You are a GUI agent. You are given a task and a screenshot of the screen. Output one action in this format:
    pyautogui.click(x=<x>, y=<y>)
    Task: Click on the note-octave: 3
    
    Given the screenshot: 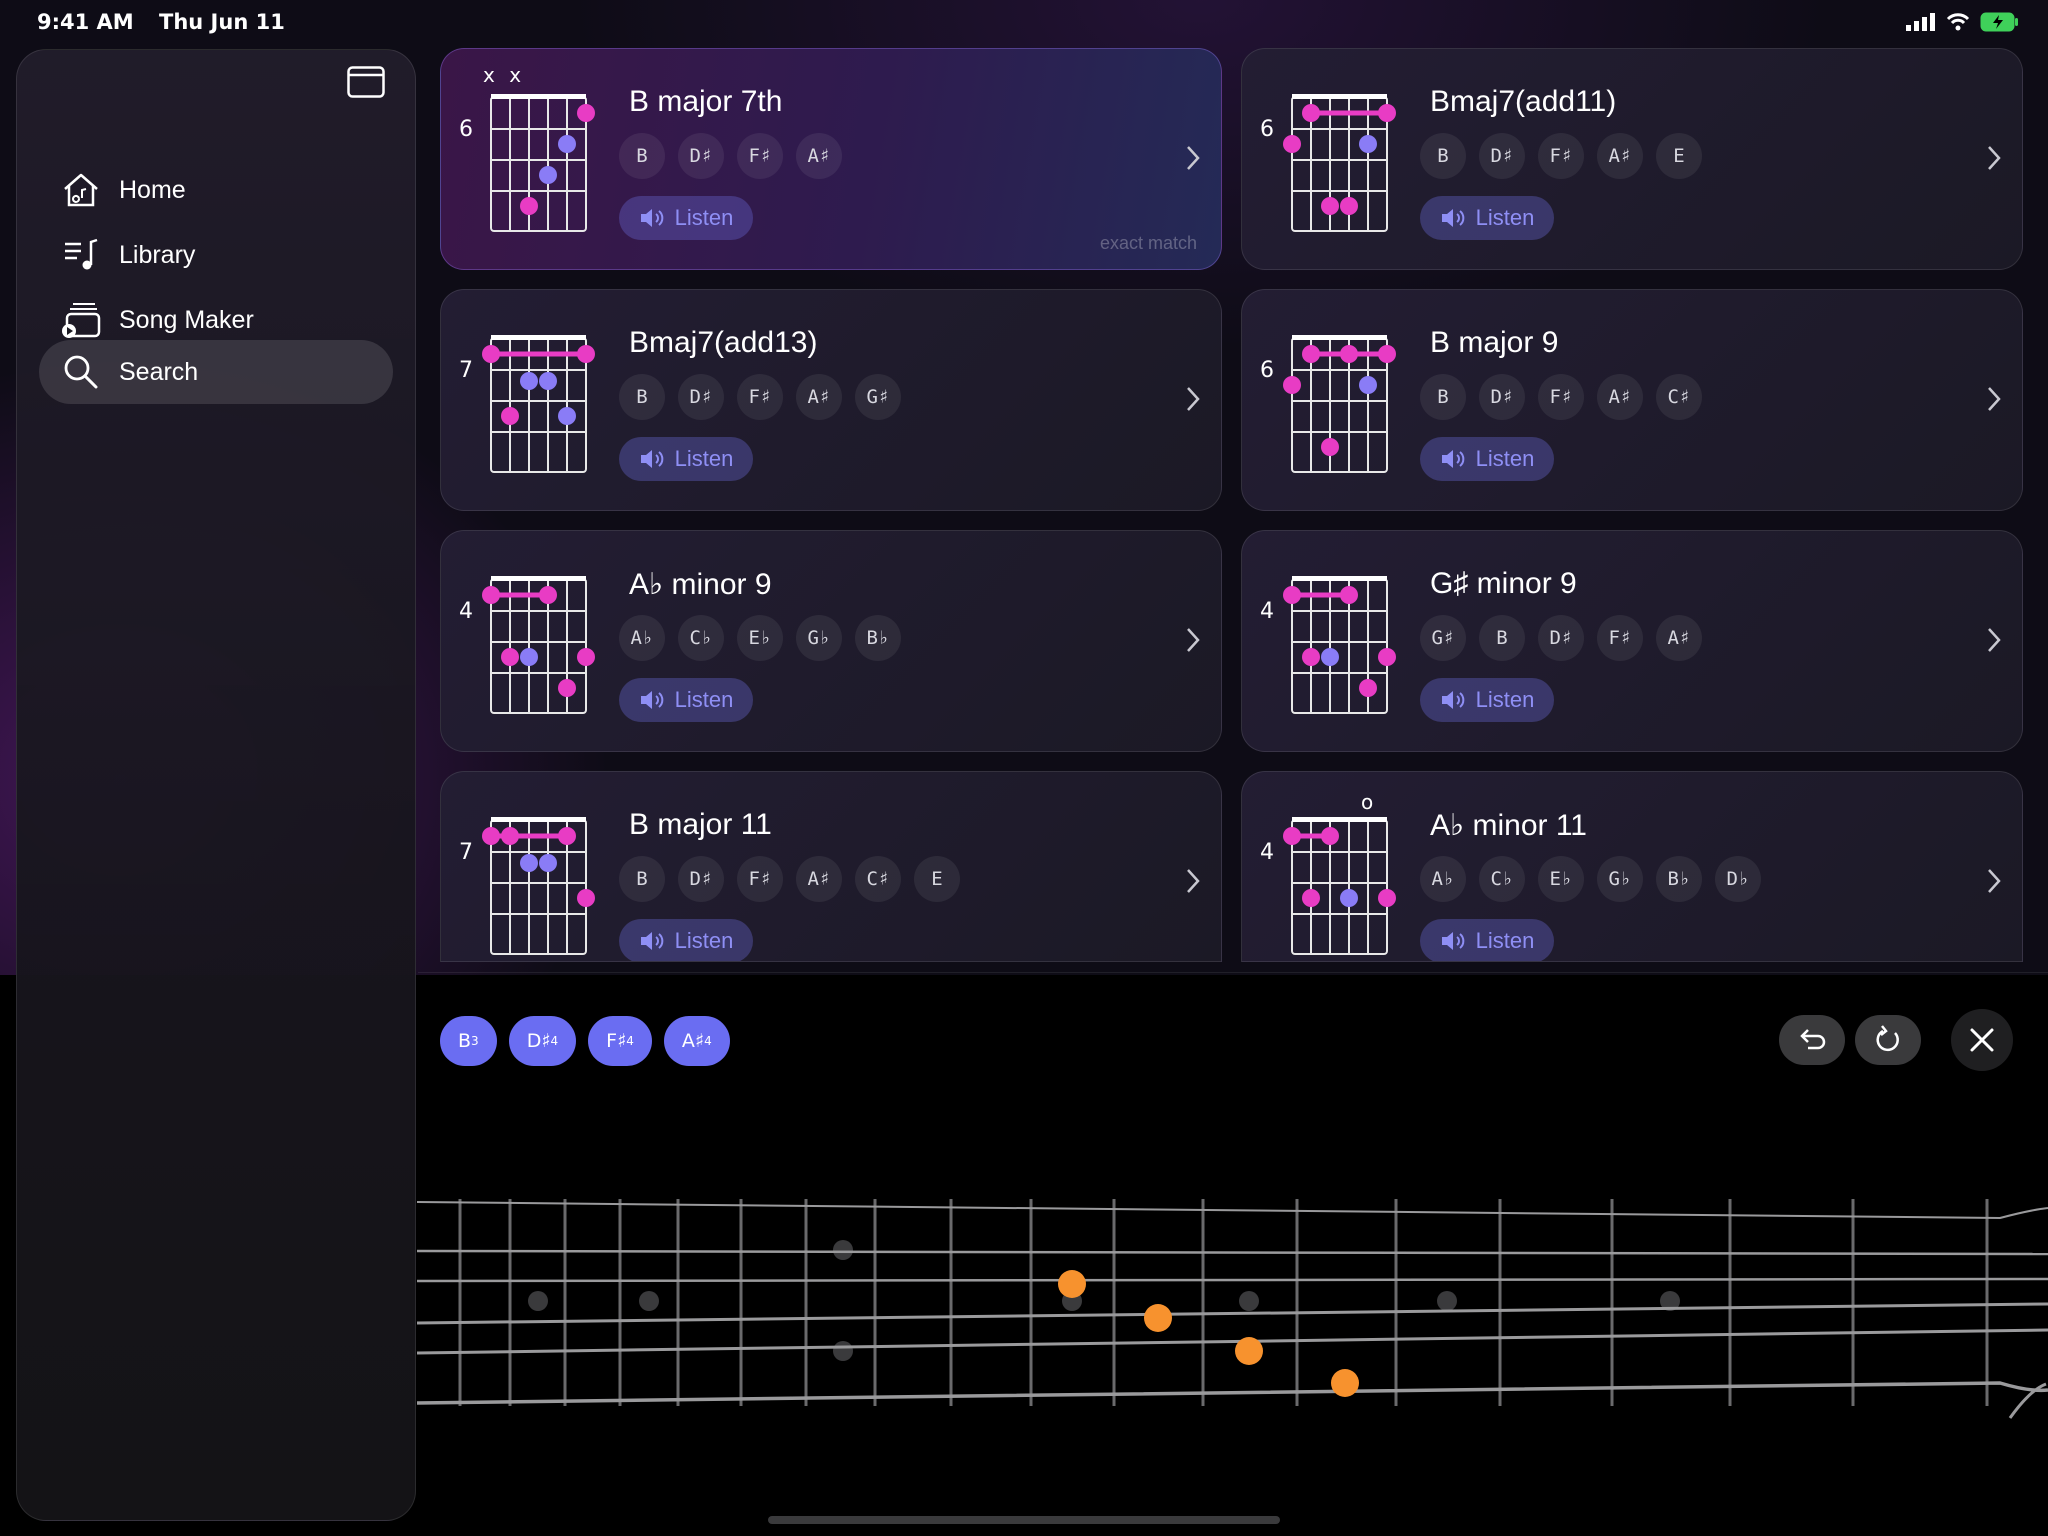 What is the action you would take?
    pyautogui.click(x=475, y=1041)
    